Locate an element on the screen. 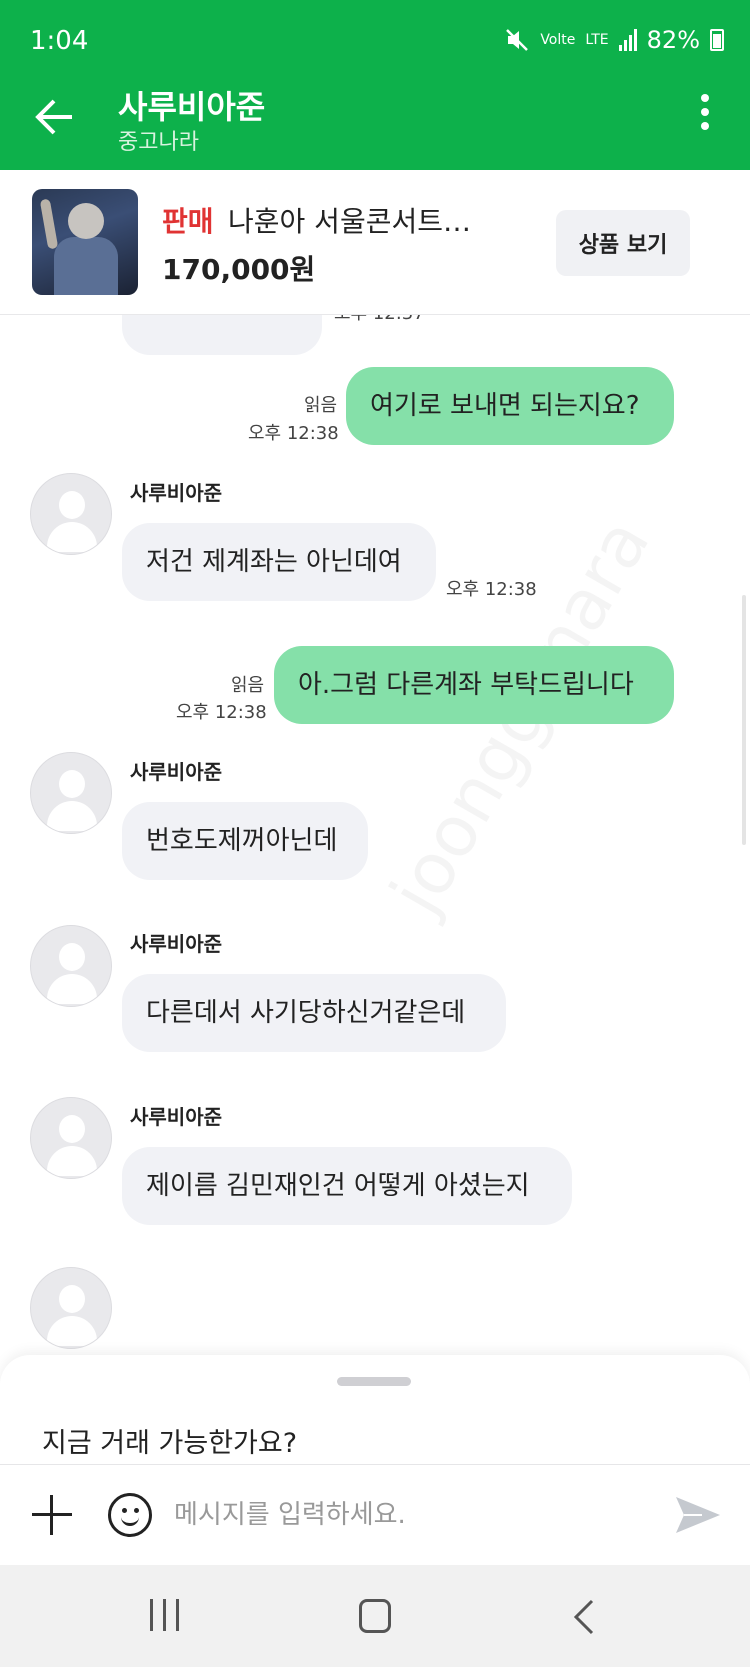 This screenshot has width=750, height=1667. system-nav-bar is located at coordinates (375, 1616).